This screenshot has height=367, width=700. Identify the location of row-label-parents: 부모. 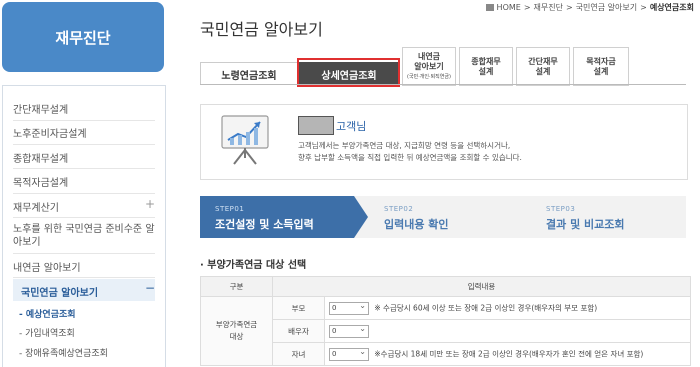
(298, 308).